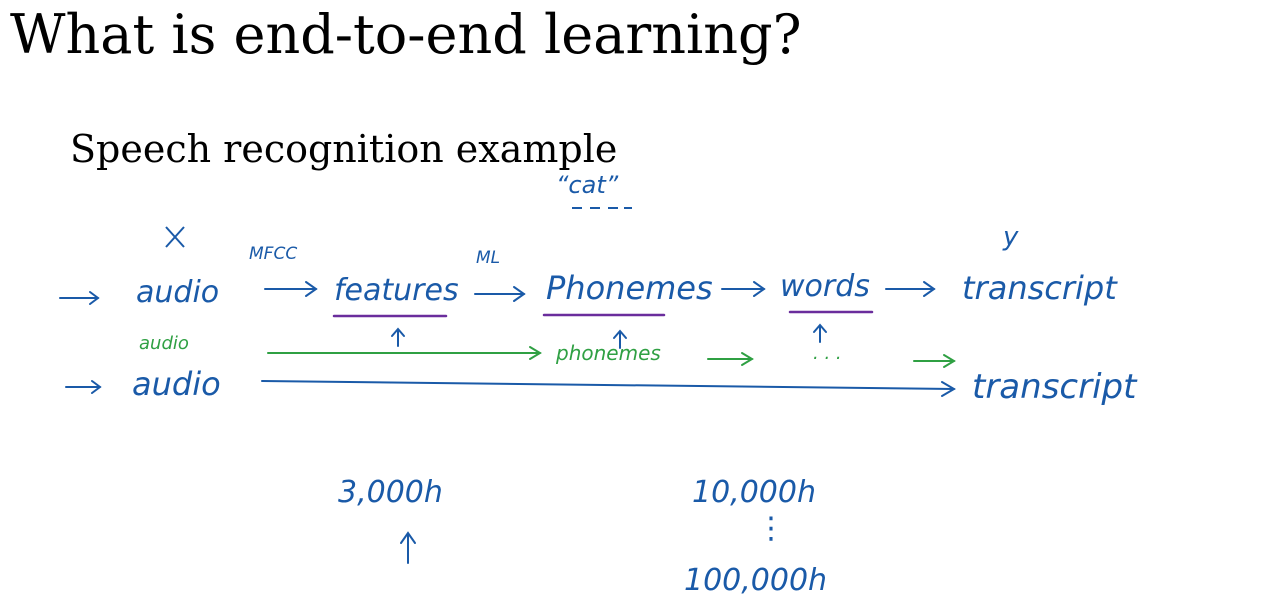 This screenshot has width=1272, height=611. What do you see at coordinates (754, 492) in the screenshot?
I see `data-size-10000h: 10,000h` at bounding box center [754, 492].